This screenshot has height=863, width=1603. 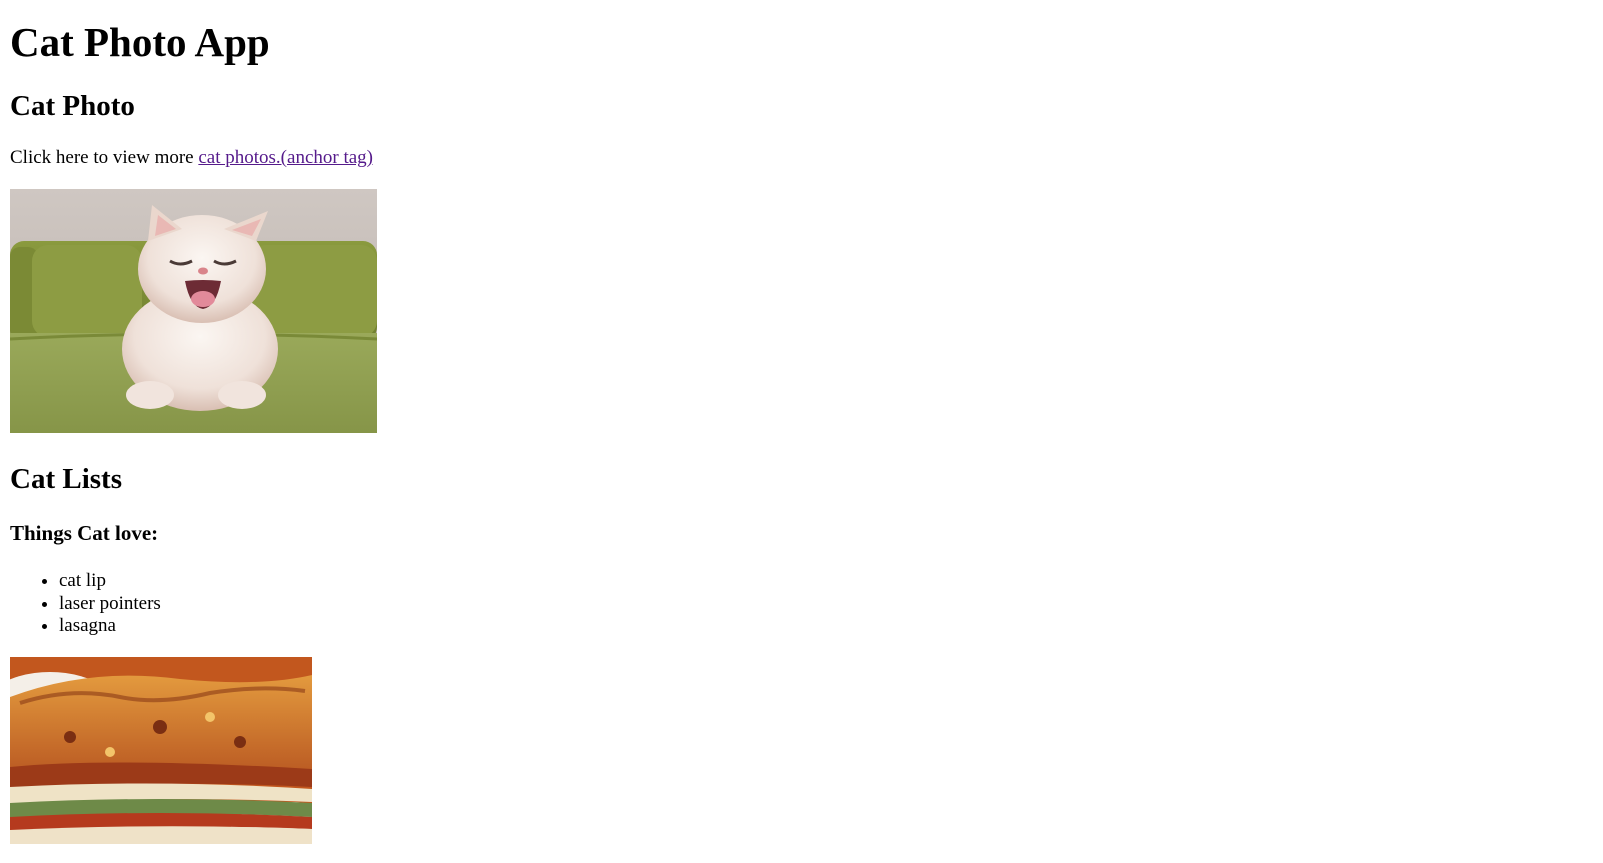 I want to click on cat-photo-heading: Cat Photo, so click(x=72, y=106).